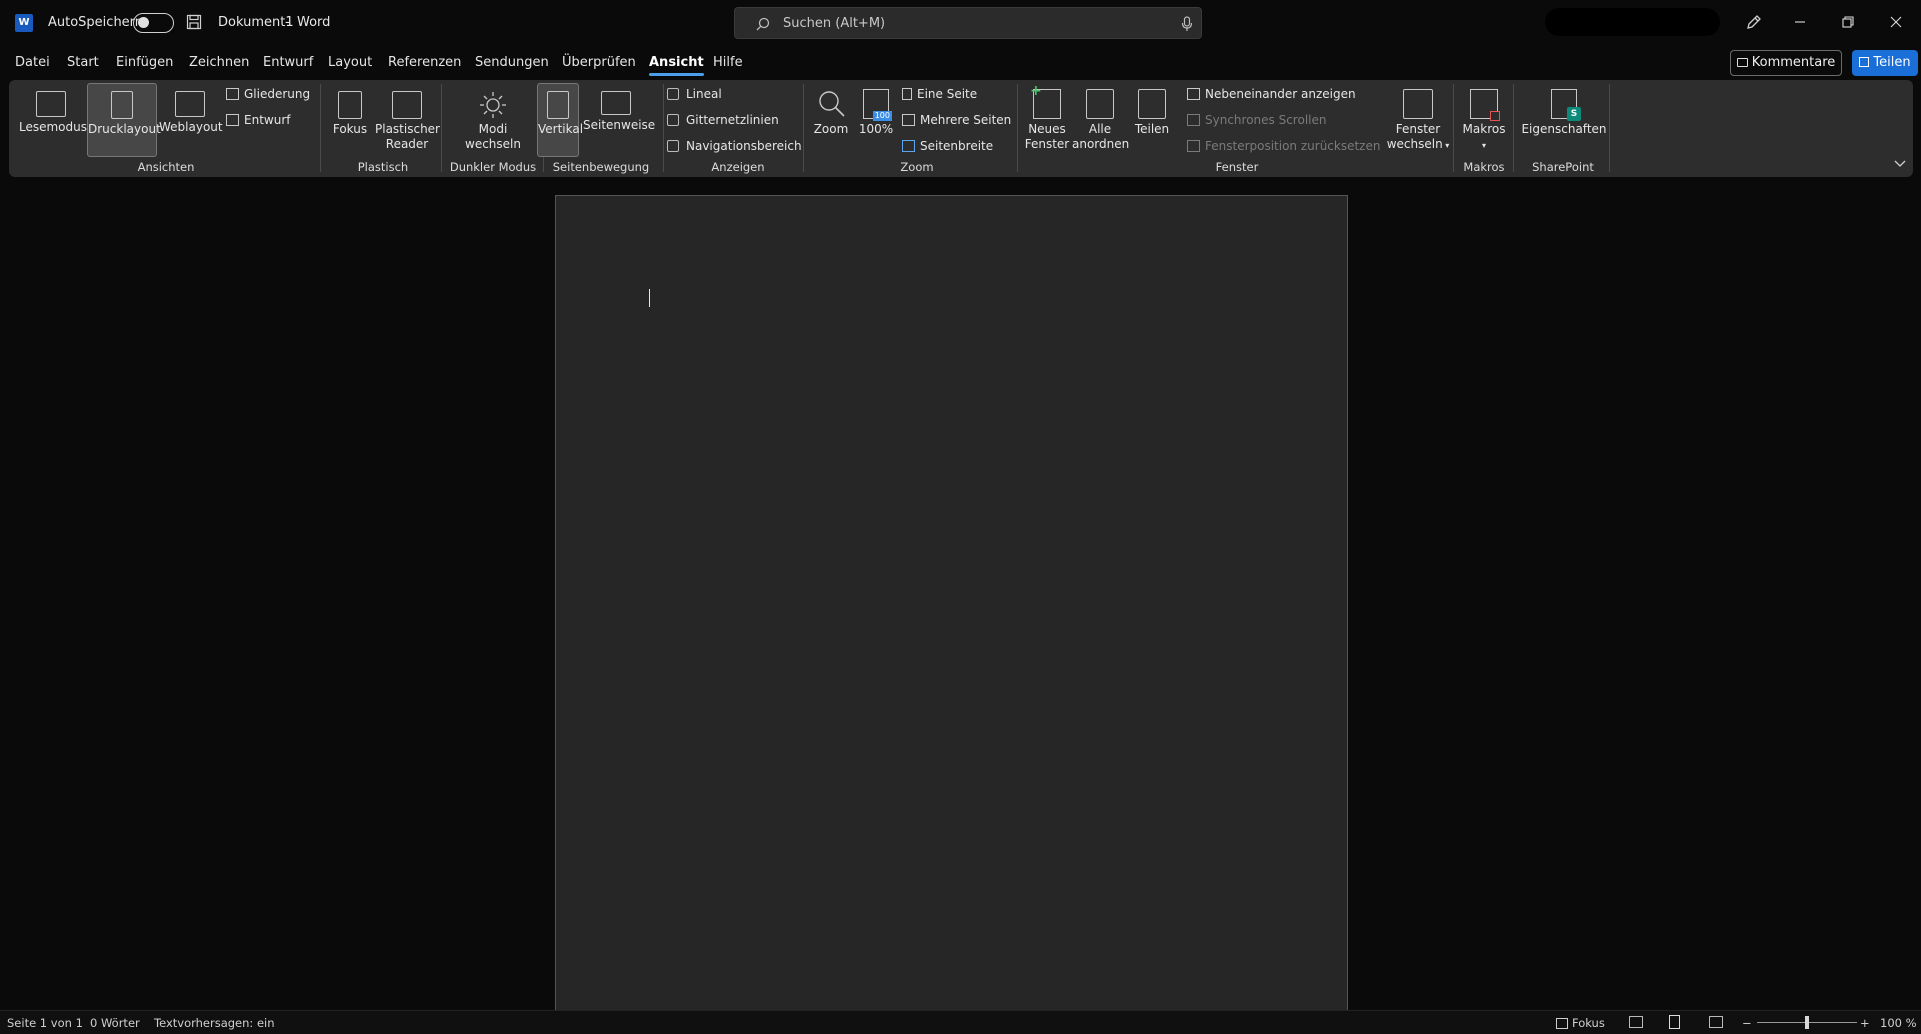 The width and height of the screenshot is (1921, 1034). What do you see at coordinates (32, 62) in the screenshot?
I see `tab-datei: Datei` at bounding box center [32, 62].